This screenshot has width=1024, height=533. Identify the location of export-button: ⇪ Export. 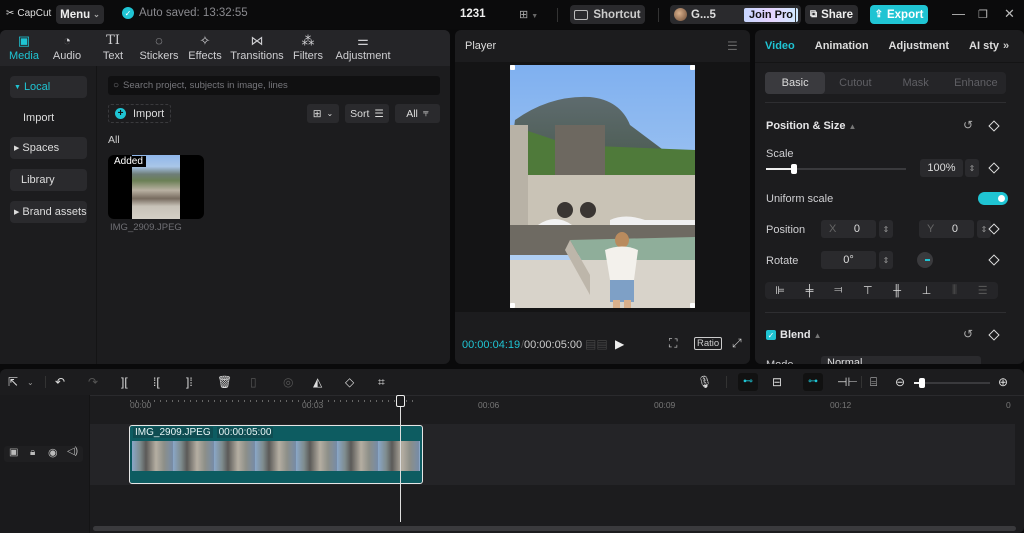
(899, 14).